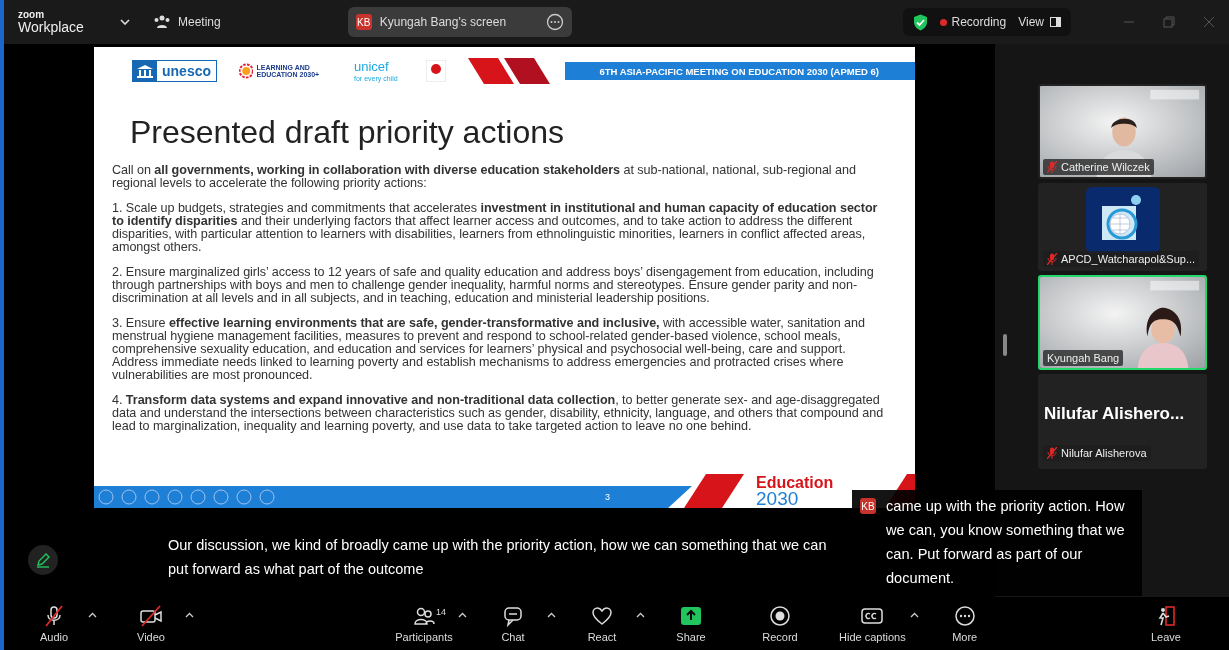 Image resolution: width=1229 pixels, height=650 pixels. Describe the element at coordinates (493, 286) in the screenshot. I see `slide-paragraph: 2. Ensure marginalized girls’ access to 12 years of safe and quality education and address boys’ disengagement from education, including through partnerships with boys and men to challenge gender inequality, harmful norms and stereotypes. Ensure gender parity and non-discrimination at all levels and in all subjects, and in teaching, education and ministerial leadership positions.` at that location.